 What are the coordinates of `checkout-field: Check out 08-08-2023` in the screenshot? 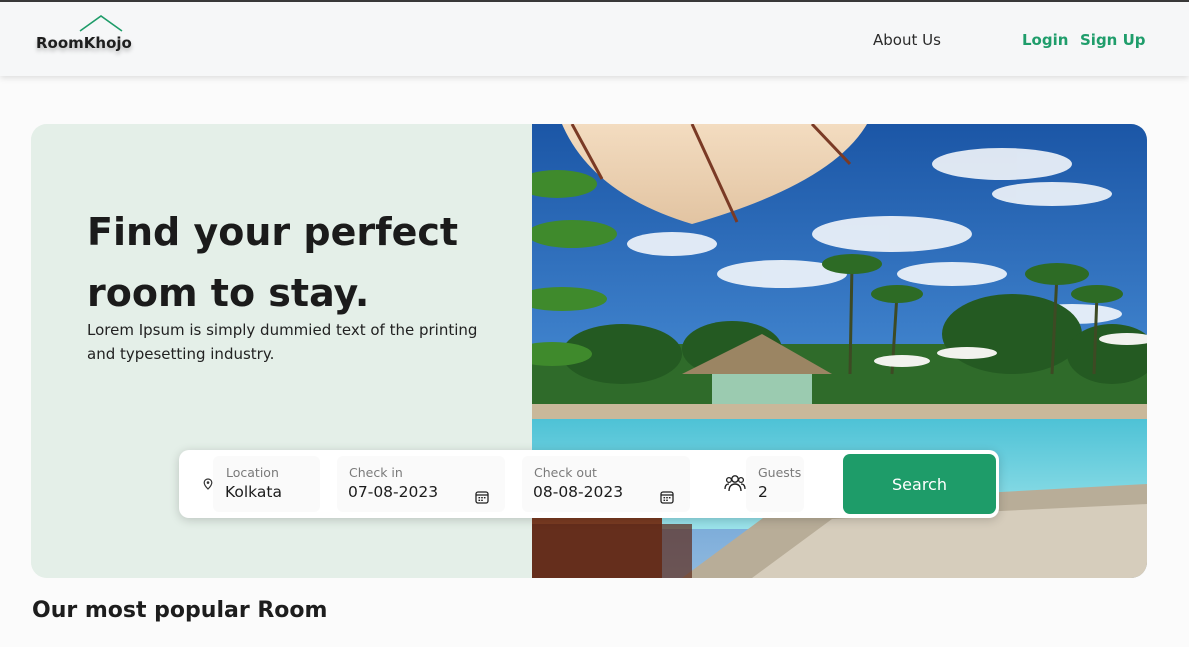 It's located at (606, 484).